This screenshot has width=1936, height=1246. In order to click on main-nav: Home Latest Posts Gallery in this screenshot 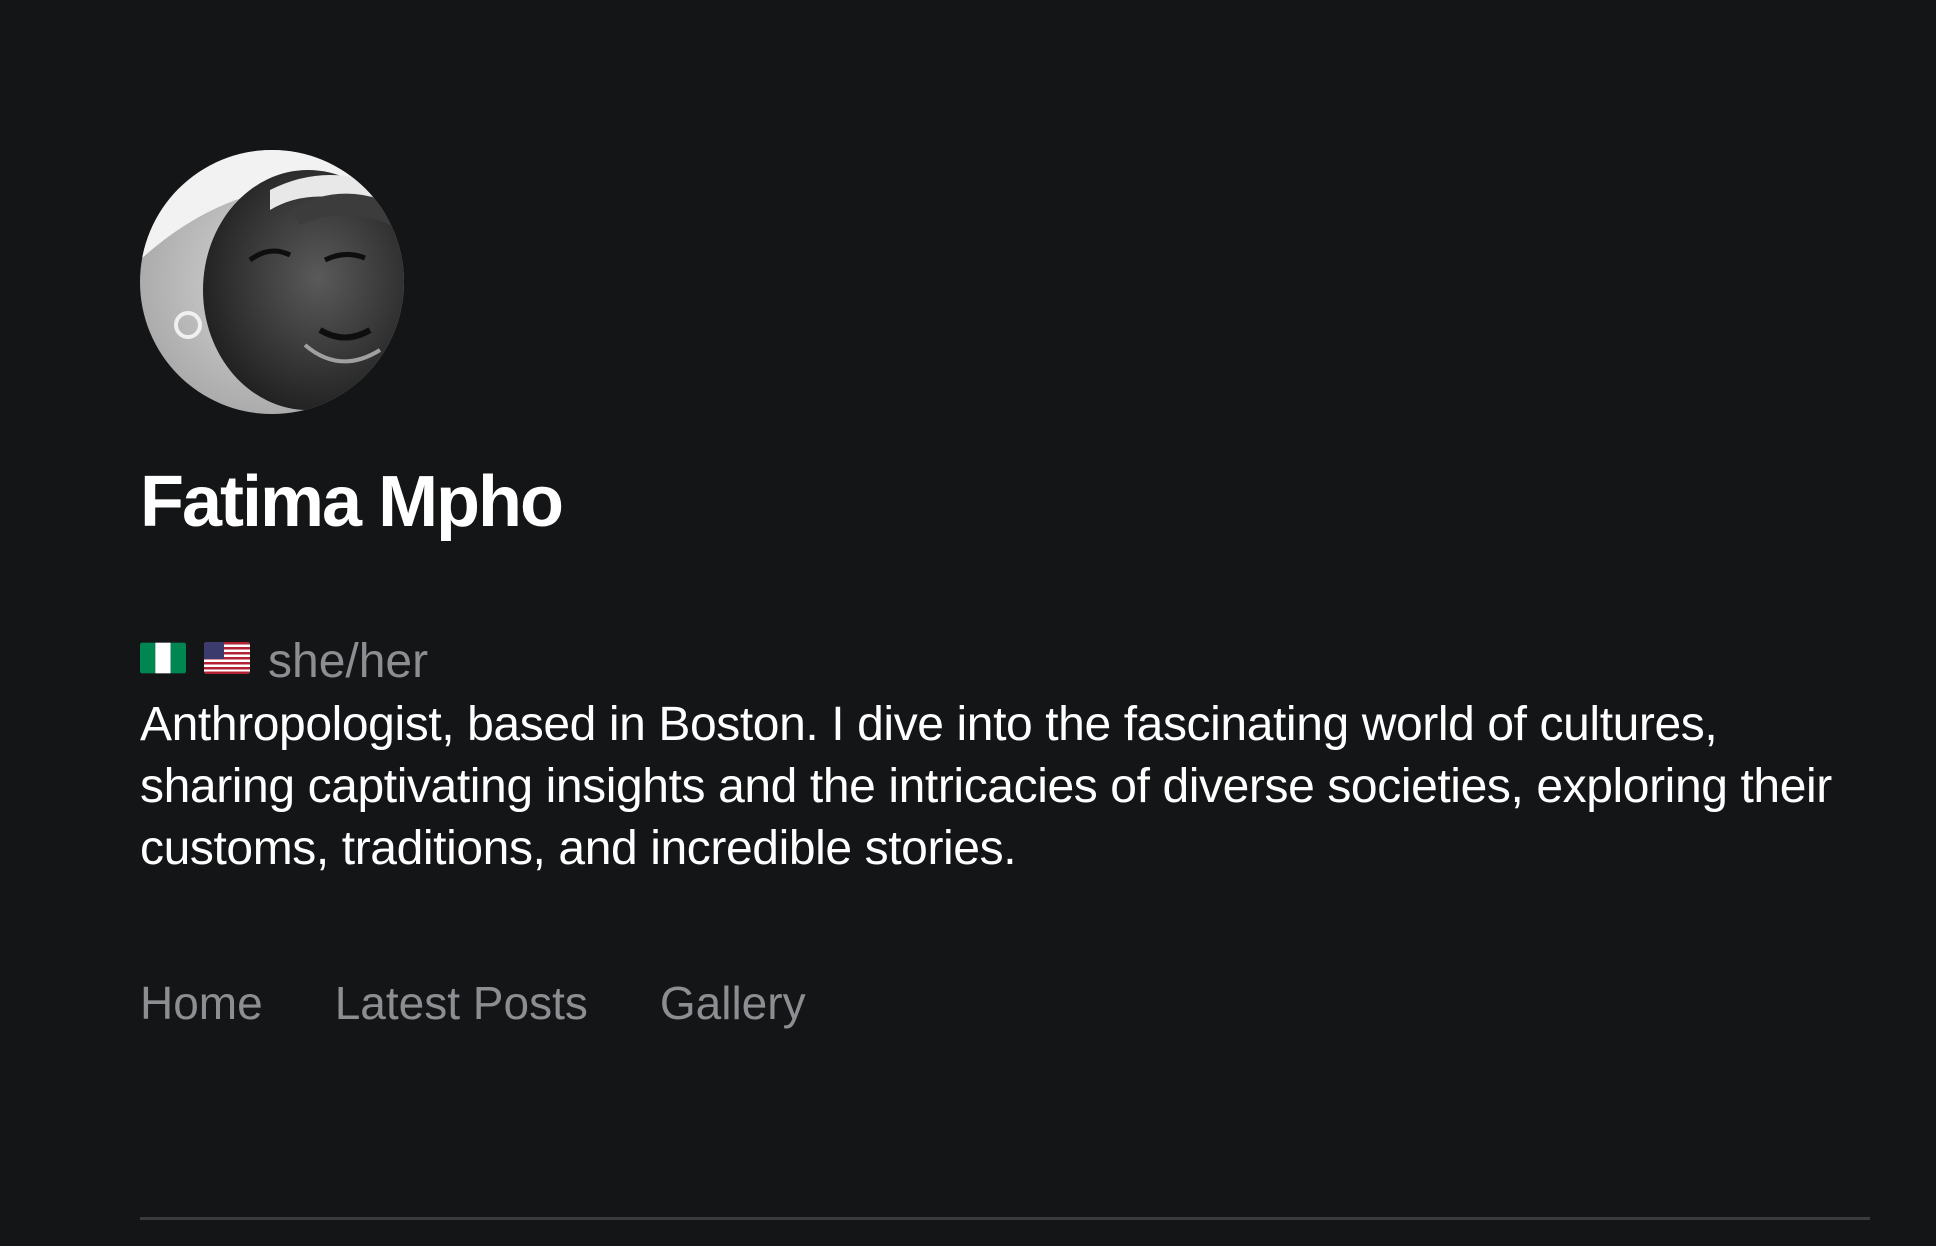, I will do `click(1005, 1003)`.